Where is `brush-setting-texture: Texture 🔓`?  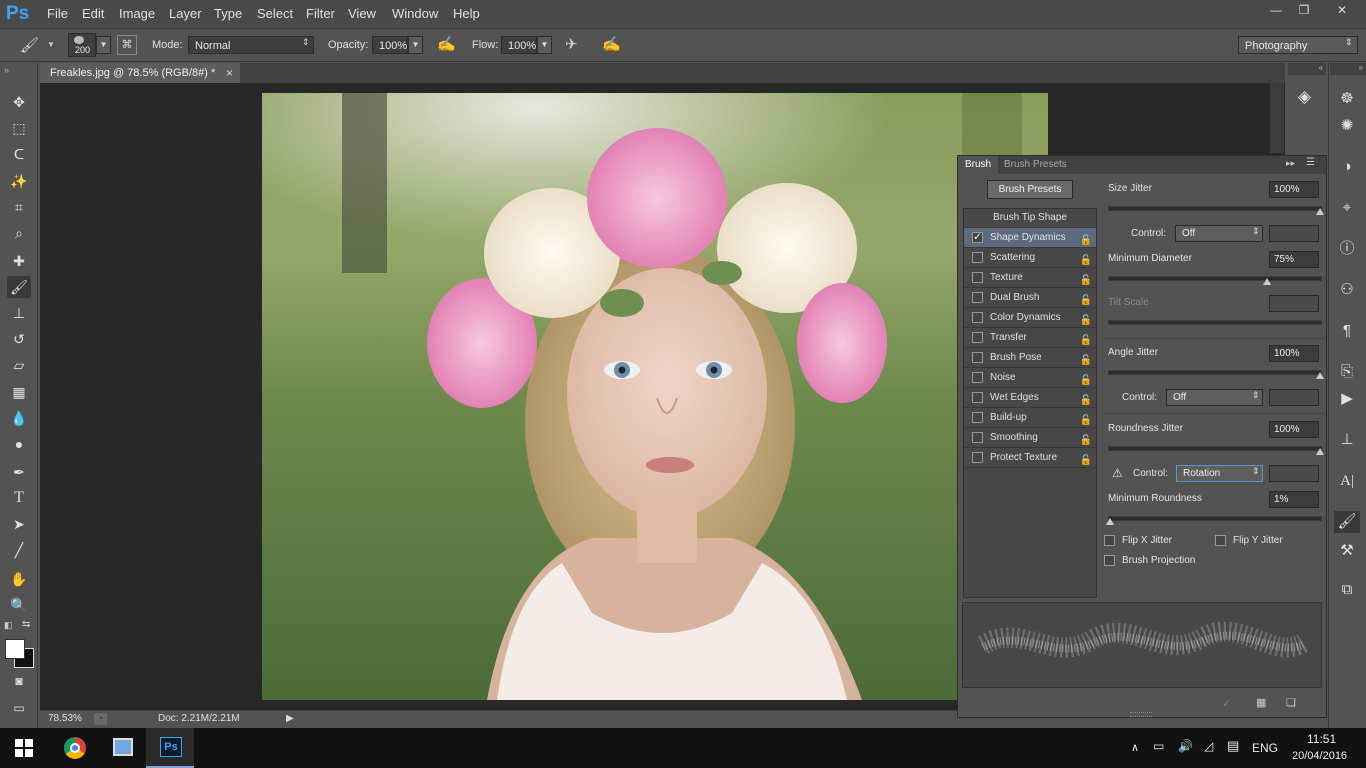
brush-setting-texture: Texture 🔓 is located at coordinates (1030, 278).